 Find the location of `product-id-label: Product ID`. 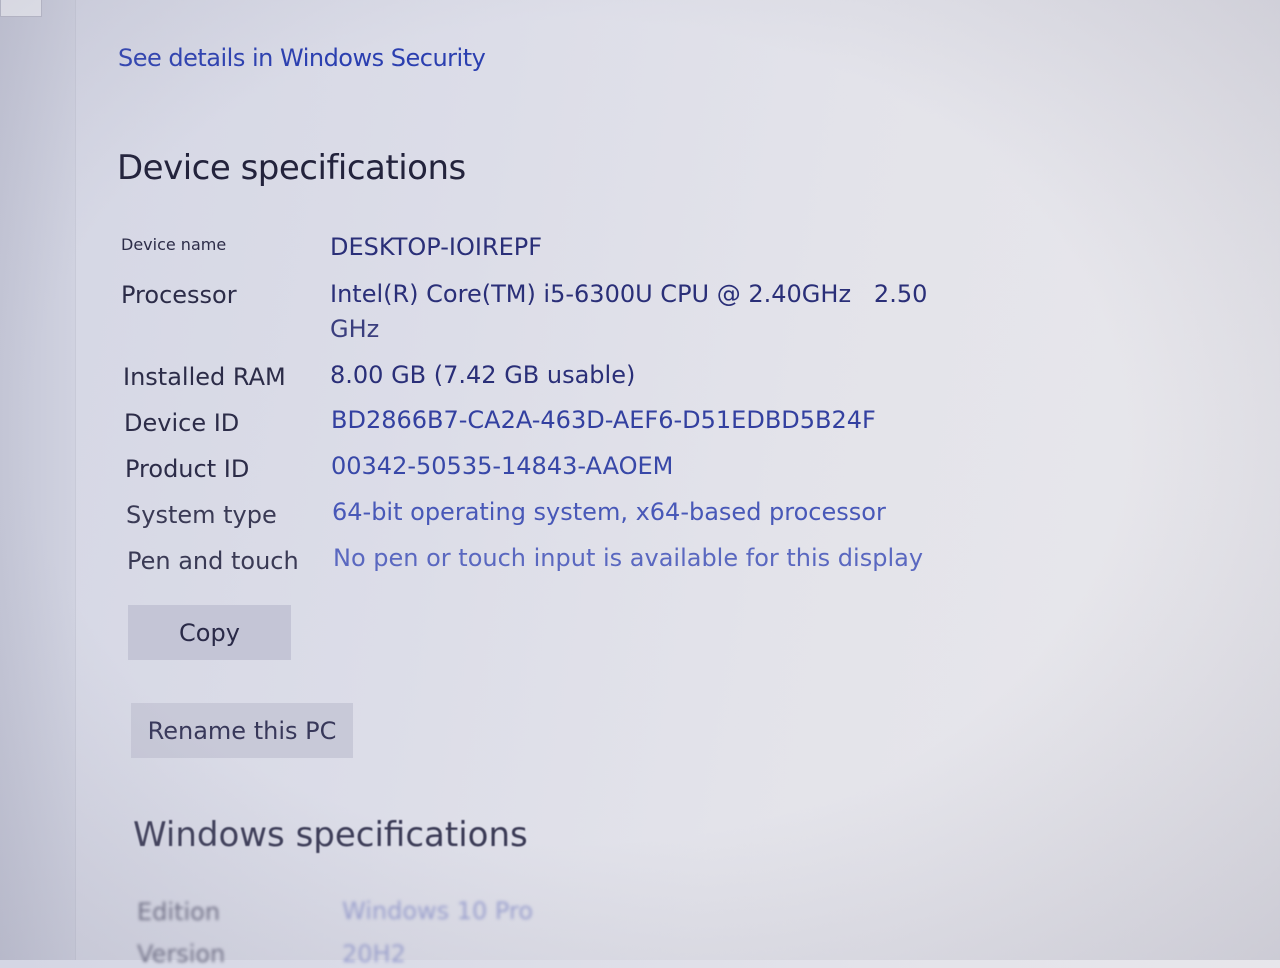

product-id-label: Product ID is located at coordinates (187, 469).